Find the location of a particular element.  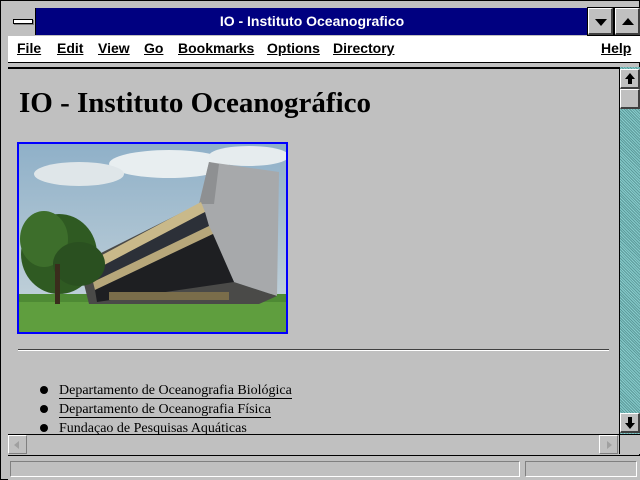

window-title: IO - Instituto Oceanografico is located at coordinates (312, 21).